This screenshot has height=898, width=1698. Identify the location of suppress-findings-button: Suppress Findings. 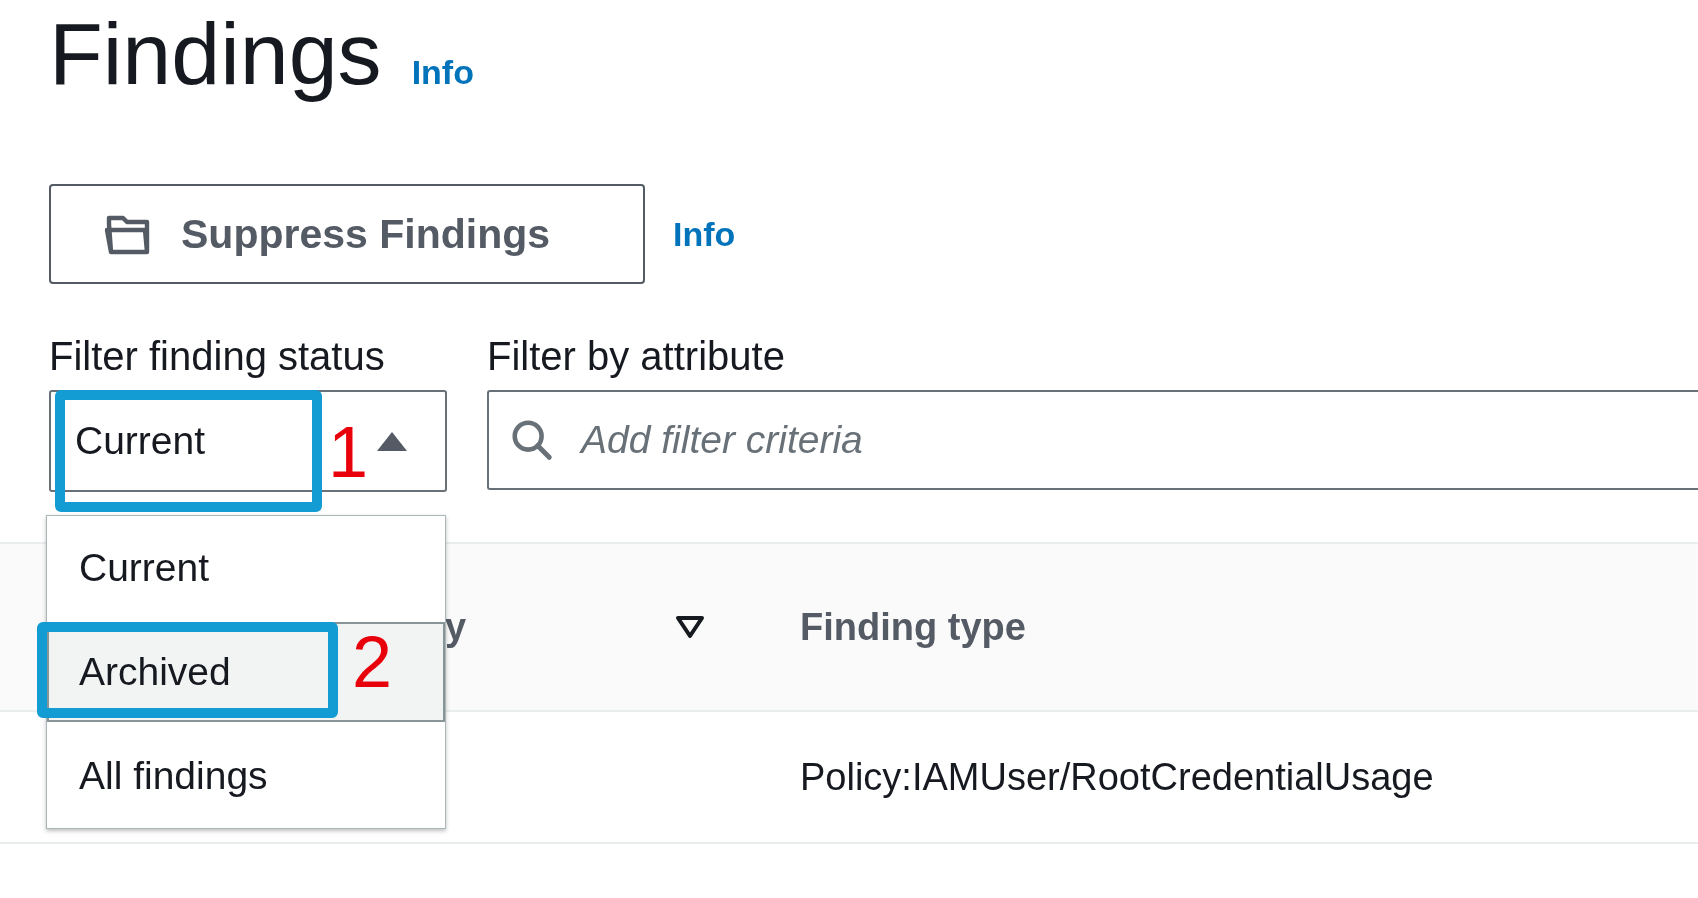
(347, 234).